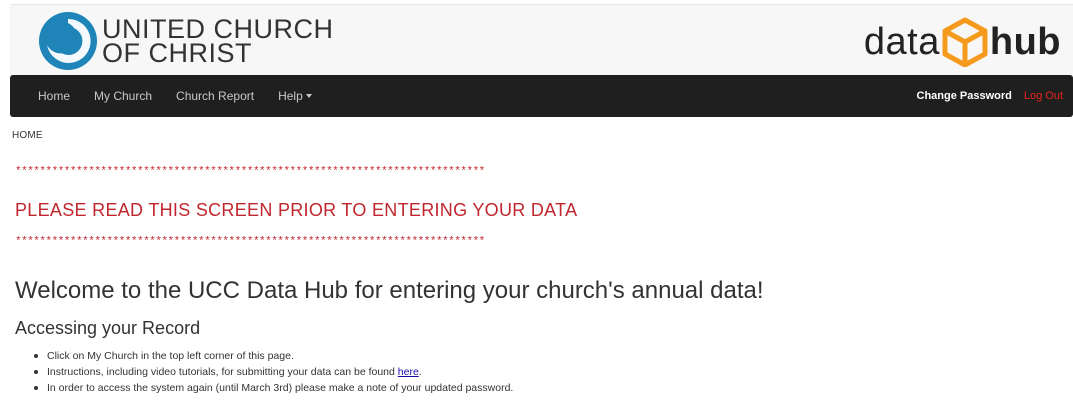 Image resolution: width=1073 pixels, height=419 pixels. I want to click on nav-item-help: Help, so click(295, 96).